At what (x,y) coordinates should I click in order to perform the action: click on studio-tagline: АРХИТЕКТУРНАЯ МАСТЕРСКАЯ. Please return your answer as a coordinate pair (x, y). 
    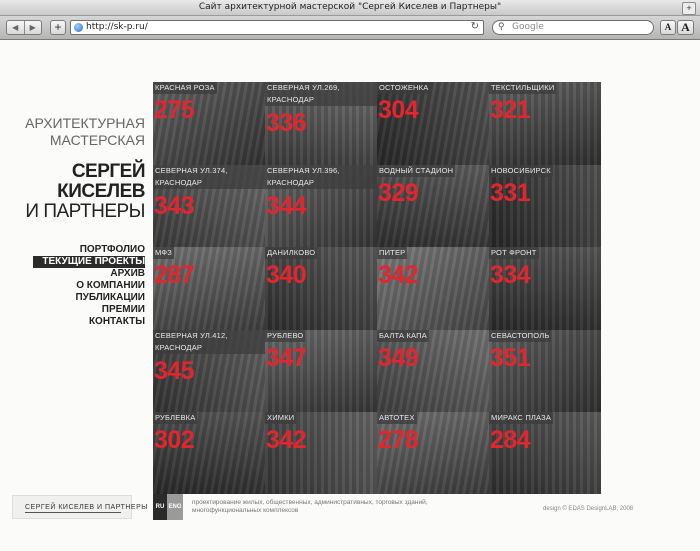
    Looking at the image, I should click on (85, 132).